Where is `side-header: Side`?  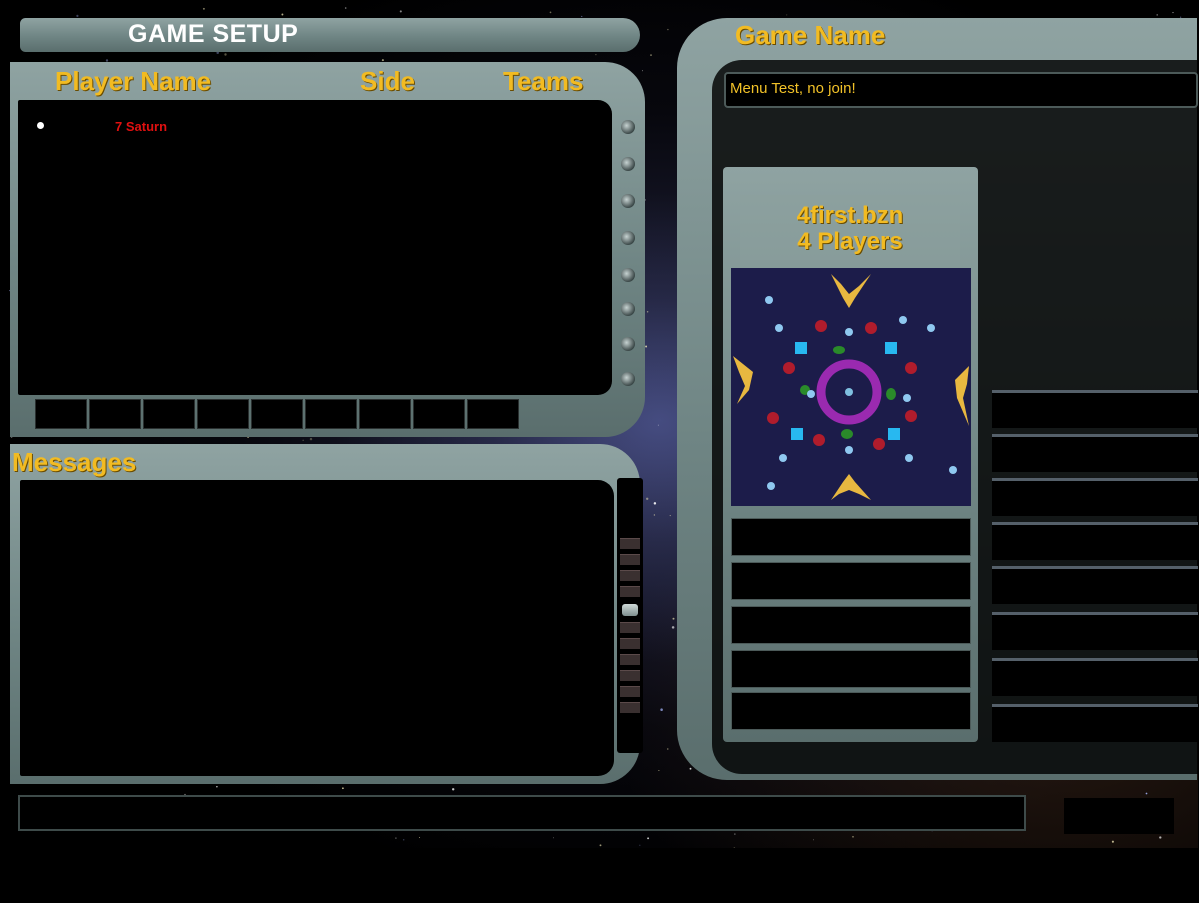 side-header: Side is located at coordinates (387, 81).